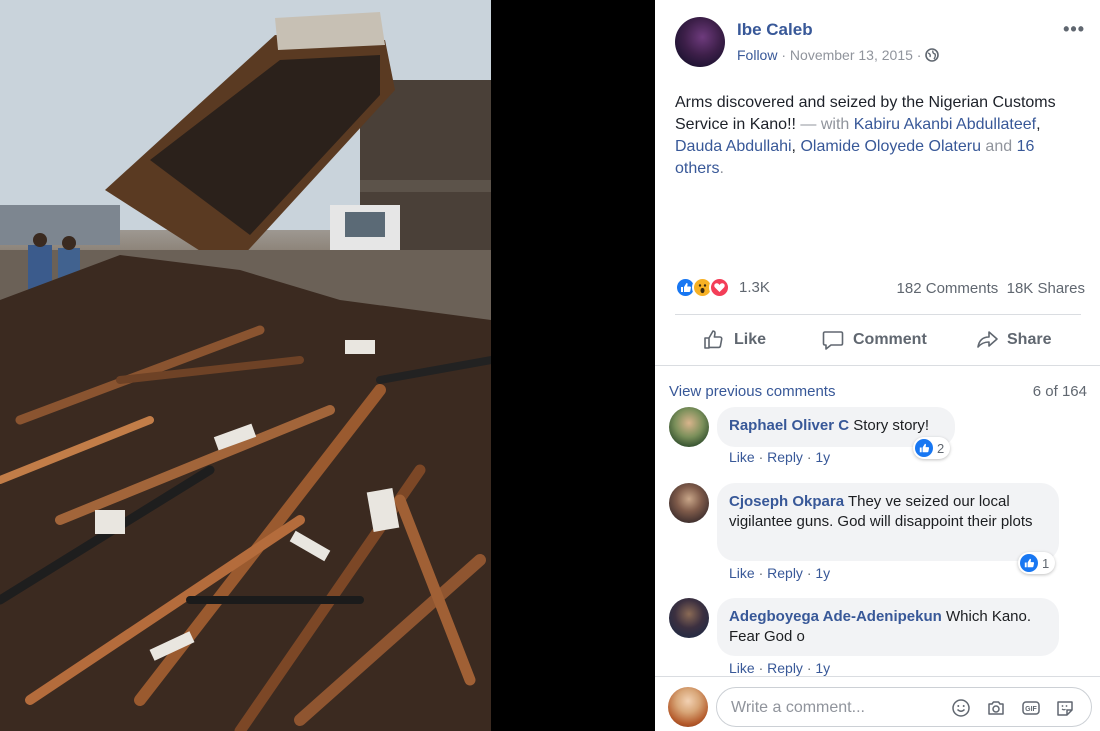 The height and width of the screenshot is (731, 1100). I want to click on like-button: Like, so click(734, 340).